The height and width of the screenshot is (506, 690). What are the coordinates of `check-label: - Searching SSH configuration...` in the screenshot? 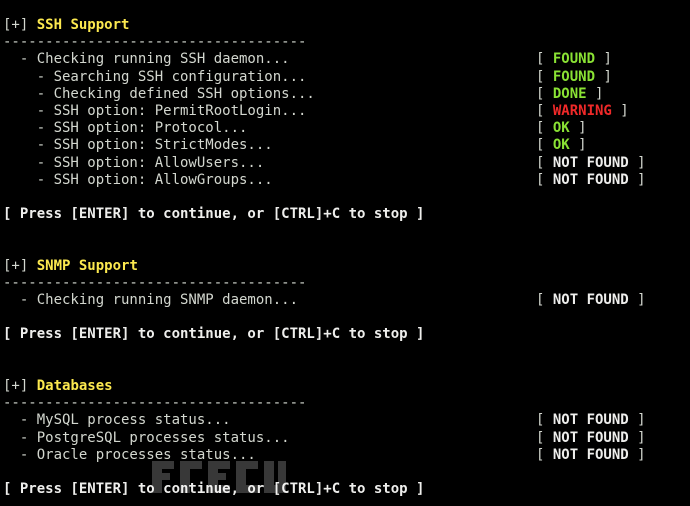 It's located at (155, 76).